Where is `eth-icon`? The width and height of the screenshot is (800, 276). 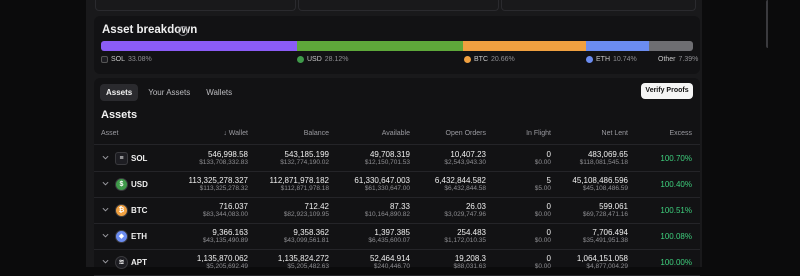 eth-icon is located at coordinates (589, 59).